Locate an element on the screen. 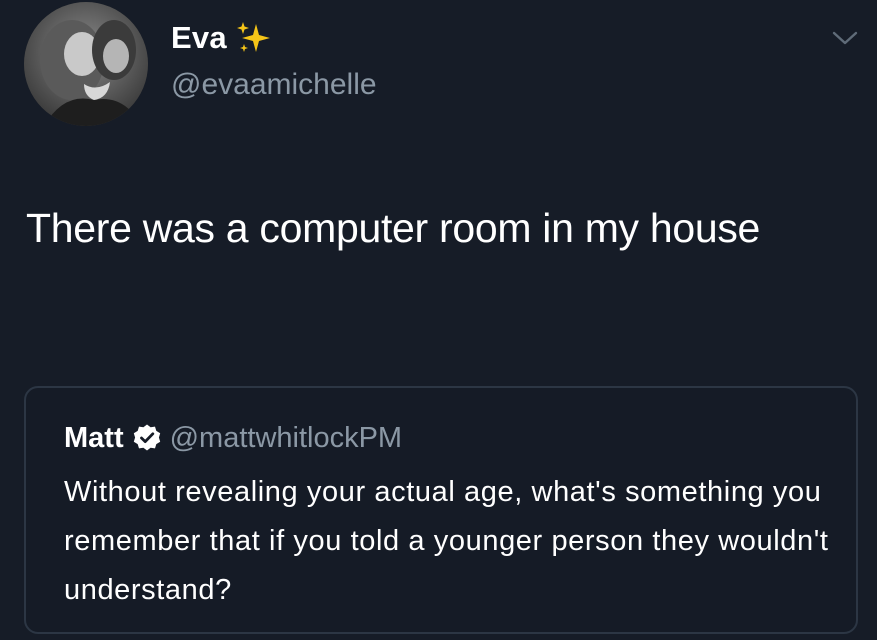 The image size is (877, 640). profile-photo-icon is located at coordinates (86, 64).